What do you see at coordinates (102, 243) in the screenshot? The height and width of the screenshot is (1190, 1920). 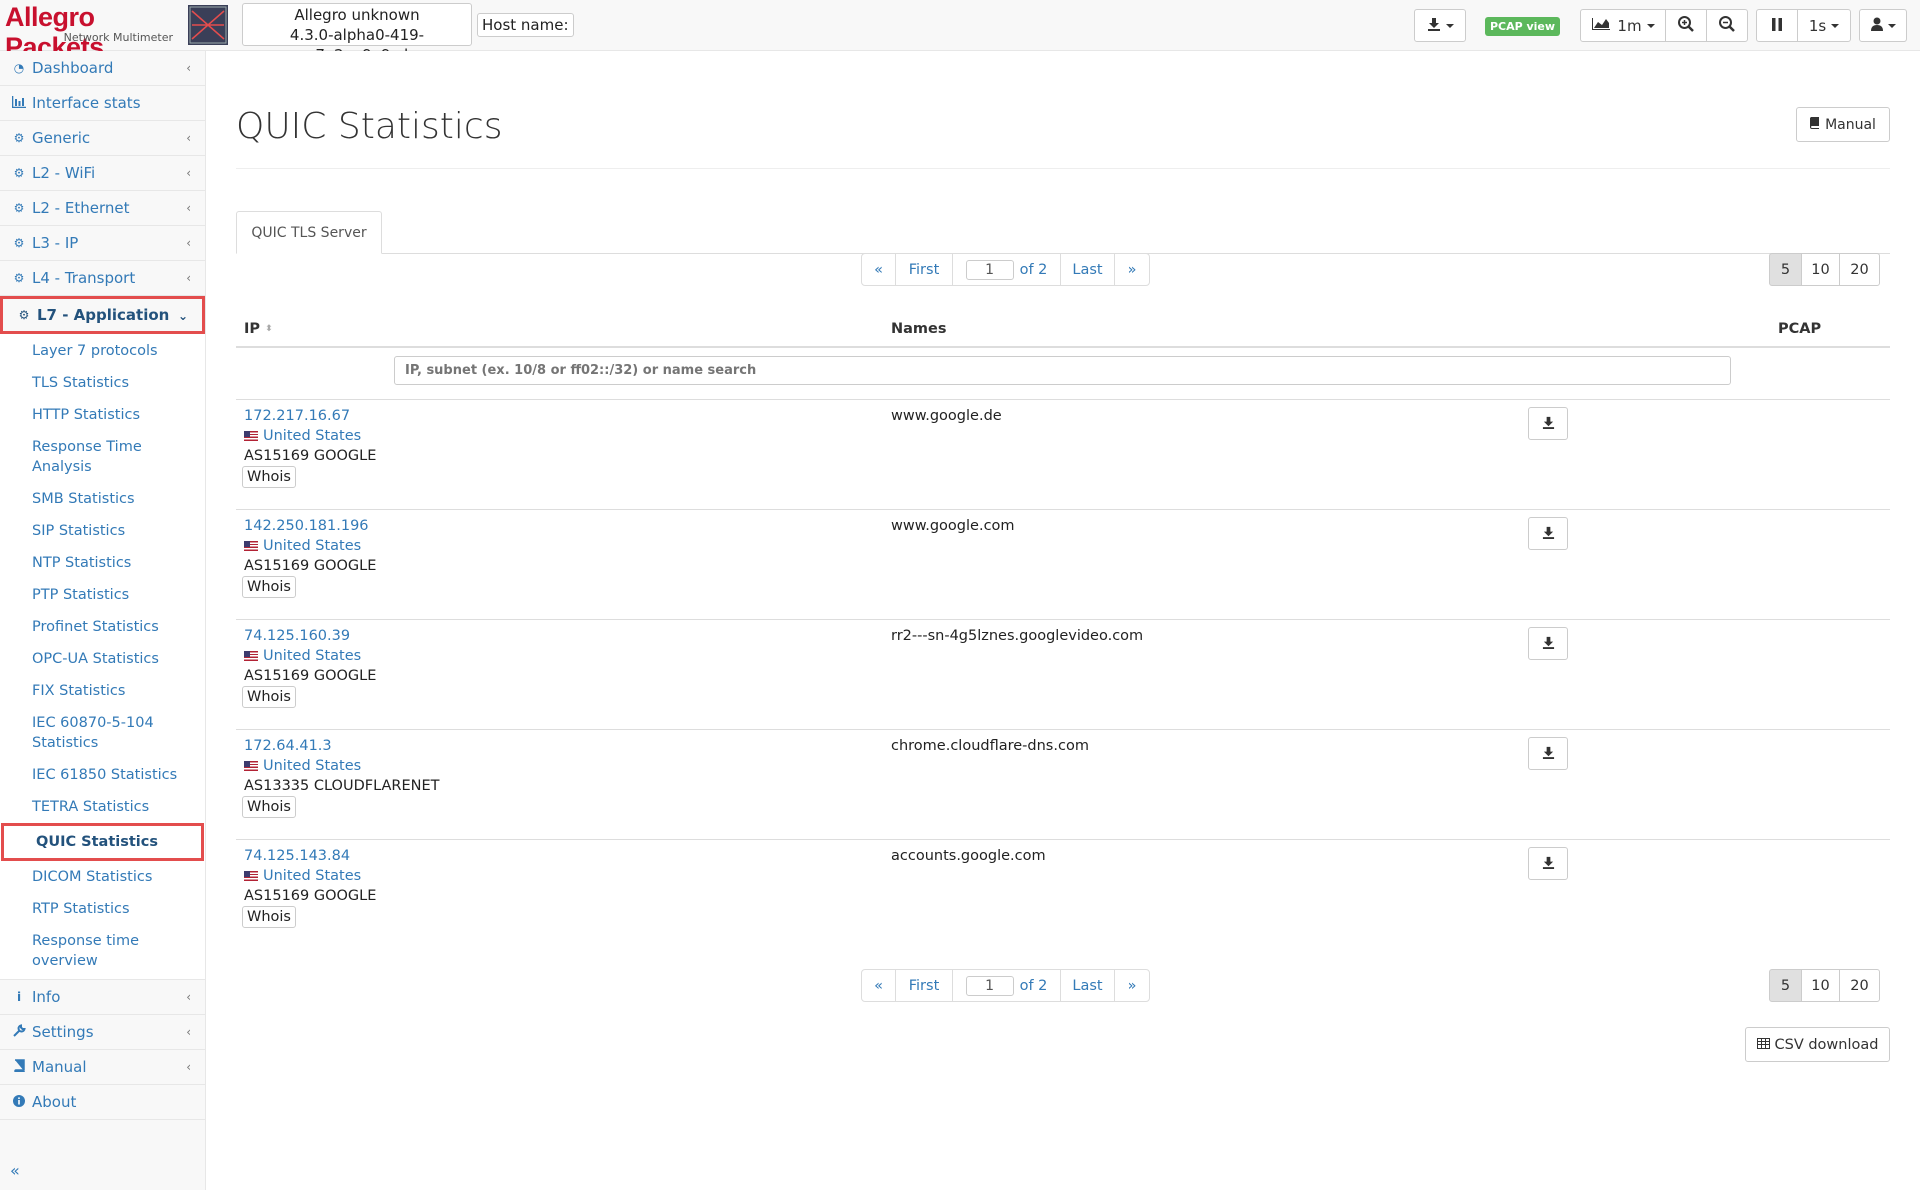 I see `sidebar-item-l3-ip: ⚙ L3 - IP ‹` at bounding box center [102, 243].